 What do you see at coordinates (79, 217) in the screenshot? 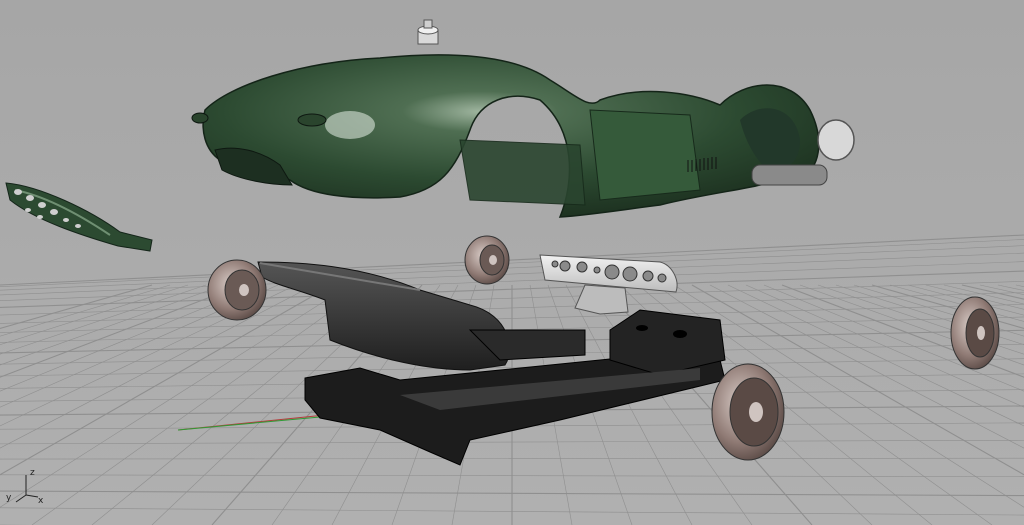
I see `front-panel-part` at bounding box center [79, 217].